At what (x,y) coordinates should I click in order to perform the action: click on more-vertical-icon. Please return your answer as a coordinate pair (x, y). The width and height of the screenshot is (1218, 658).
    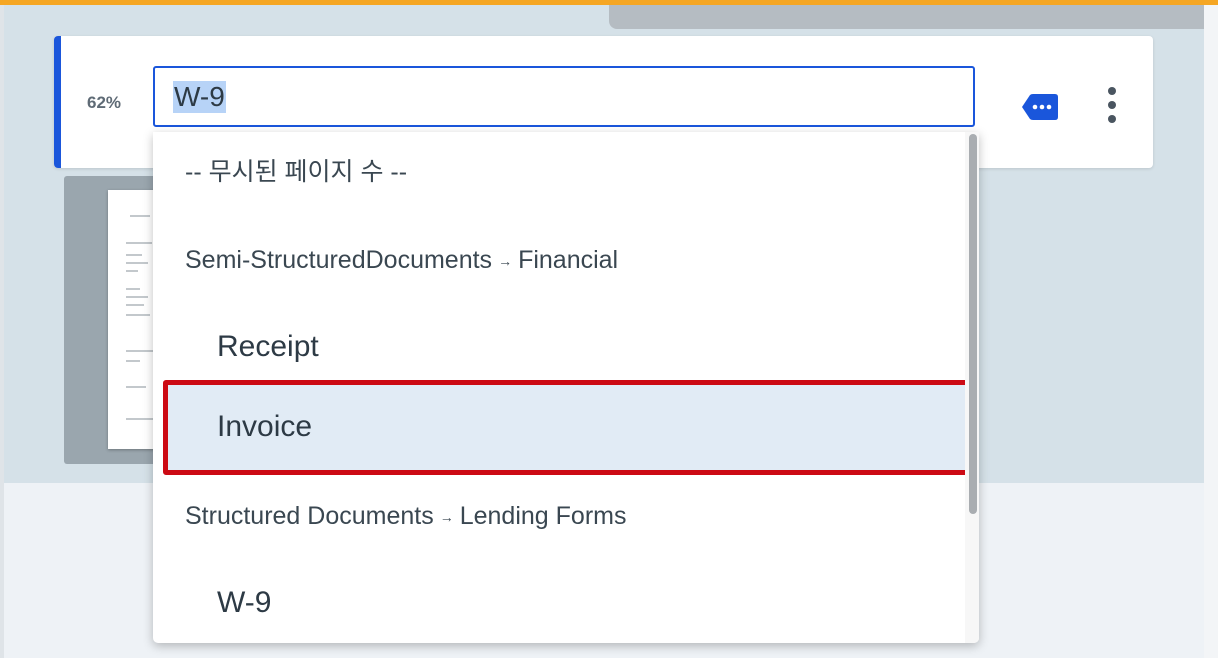
    Looking at the image, I should click on (1112, 105).